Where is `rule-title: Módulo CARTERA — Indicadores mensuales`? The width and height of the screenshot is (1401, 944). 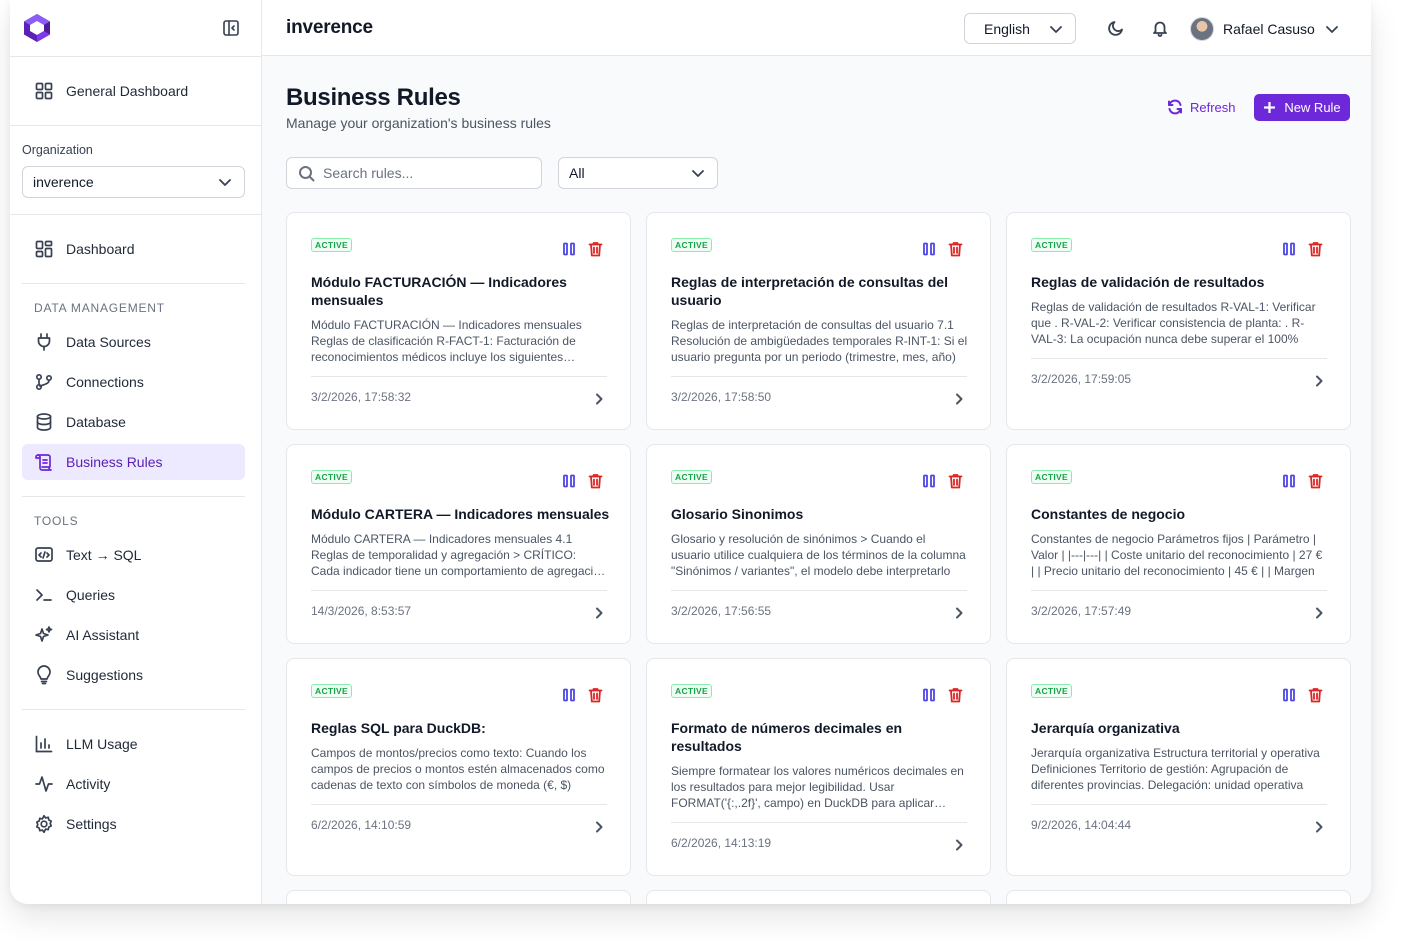 rule-title: Módulo CARTERA — Indicadores mensuales is located at coordinates (460, 514).